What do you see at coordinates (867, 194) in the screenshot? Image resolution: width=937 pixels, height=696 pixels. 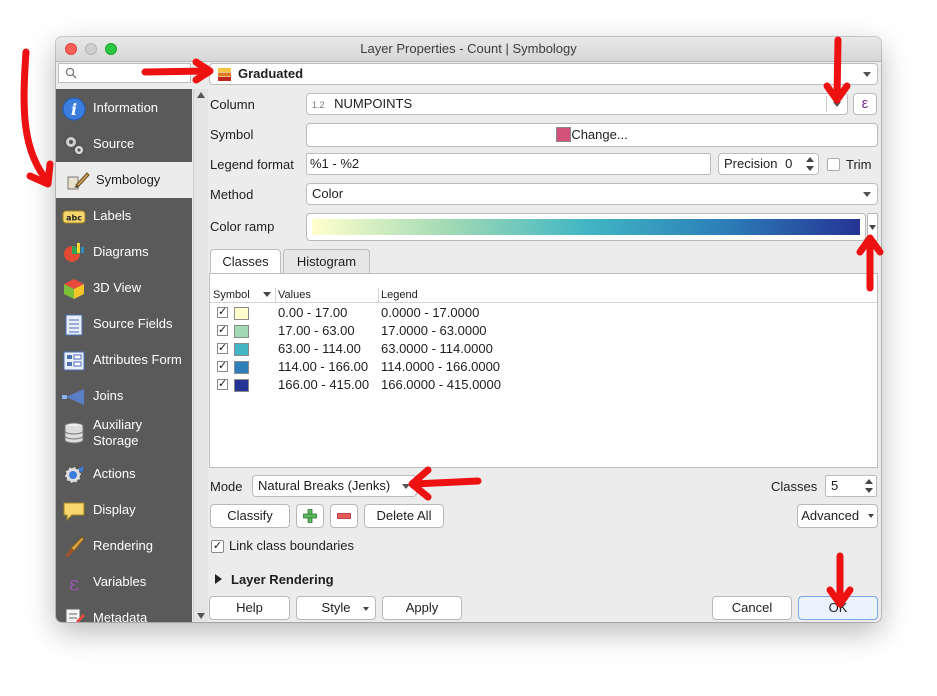 I see `chevron-down-icon` at bounding box center [867, 194].